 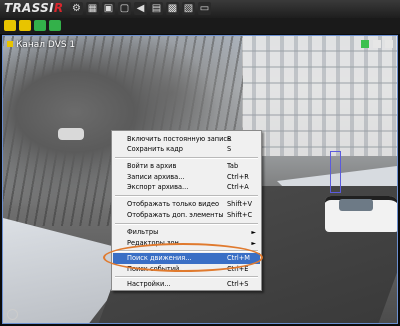 What do you see at coordinates (377, 44) in the screenshot?
I see `window-icon` at bounding box center [377, 44].